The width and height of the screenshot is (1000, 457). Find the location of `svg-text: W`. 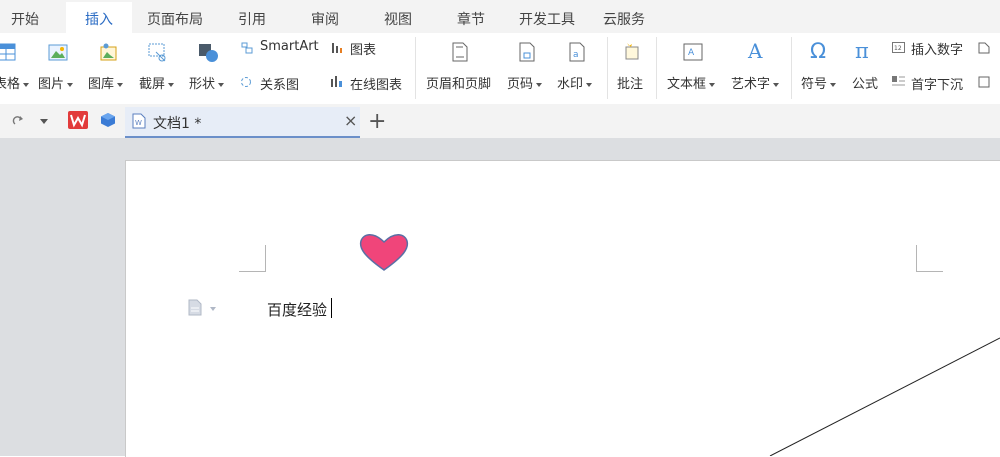

svg-text: W is located at coordinates (138, 123).